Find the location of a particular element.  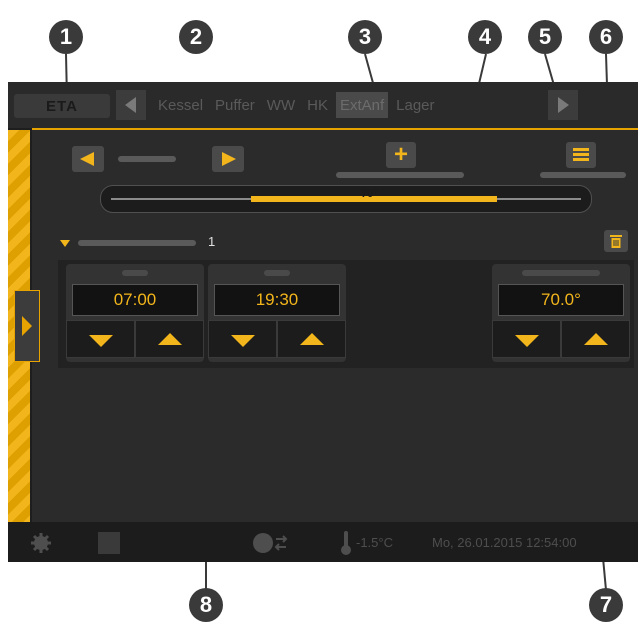

time-window-number: 1 is located at coordinates (212, 241).